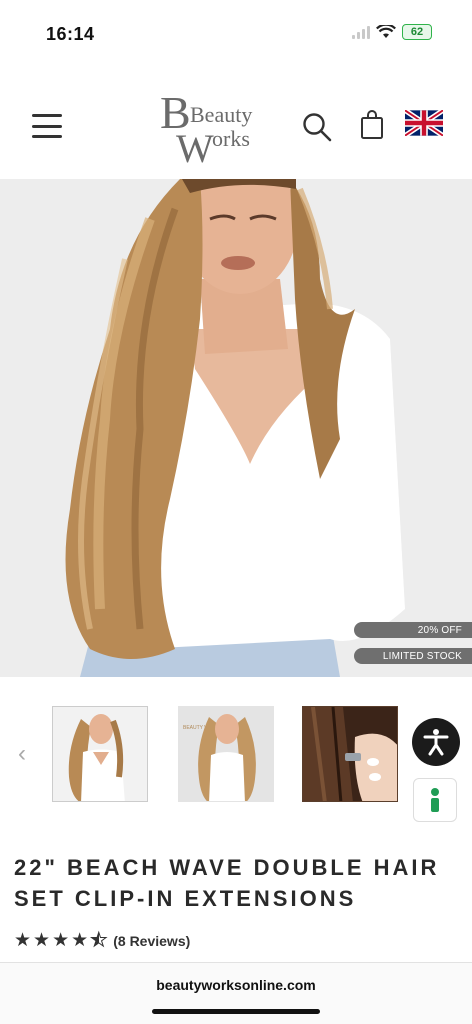 The height and width of the screenshot is (1024, 472). Describe the element at coordinates (151, 941) in the screenshot. I see `review-count-link: (8 Reviews)` at that location.